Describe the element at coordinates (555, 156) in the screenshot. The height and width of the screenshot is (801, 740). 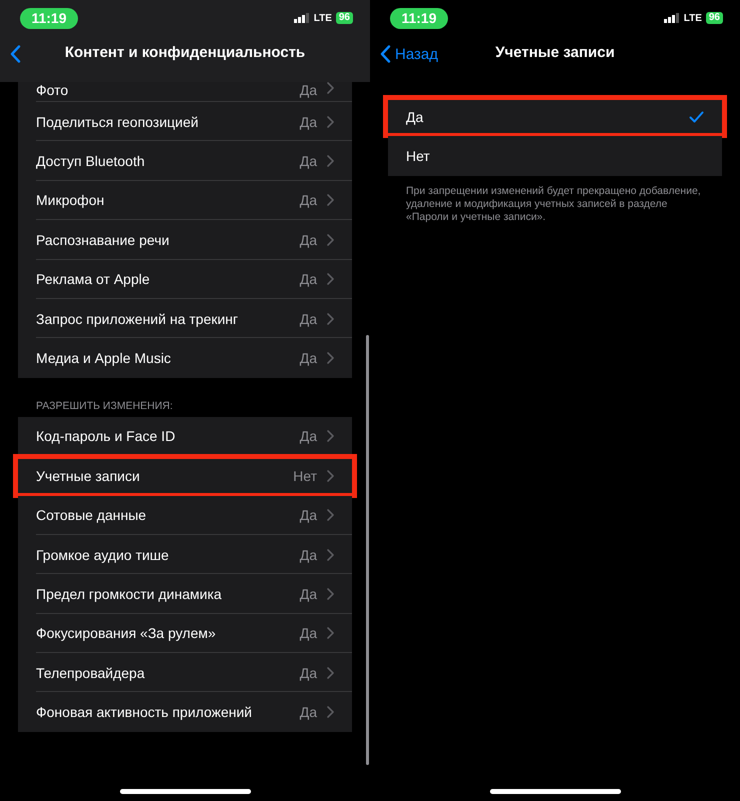
I see `option-row: Нет` at that location.